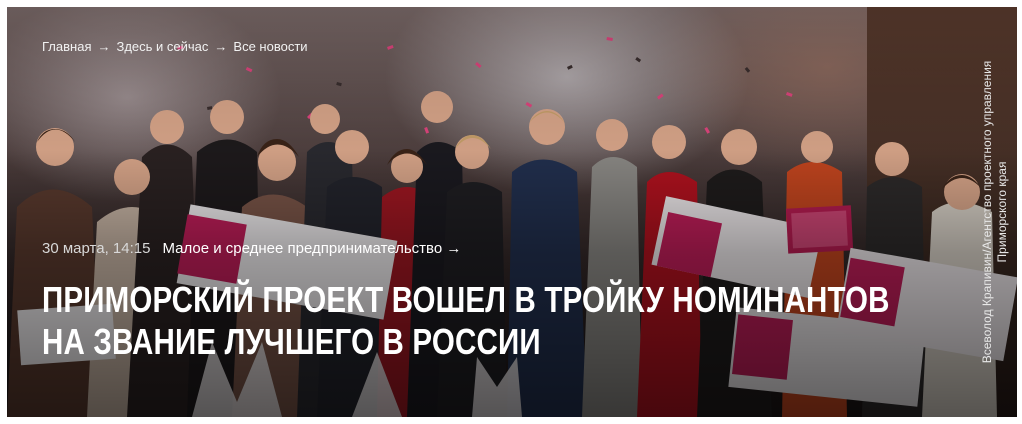 The height and width of the screenshot is (424, 1022). Describe the element at coordinates (270, 46) in the screenshot. I see `breadcrumb-all-news-link: Все новости` at that location.